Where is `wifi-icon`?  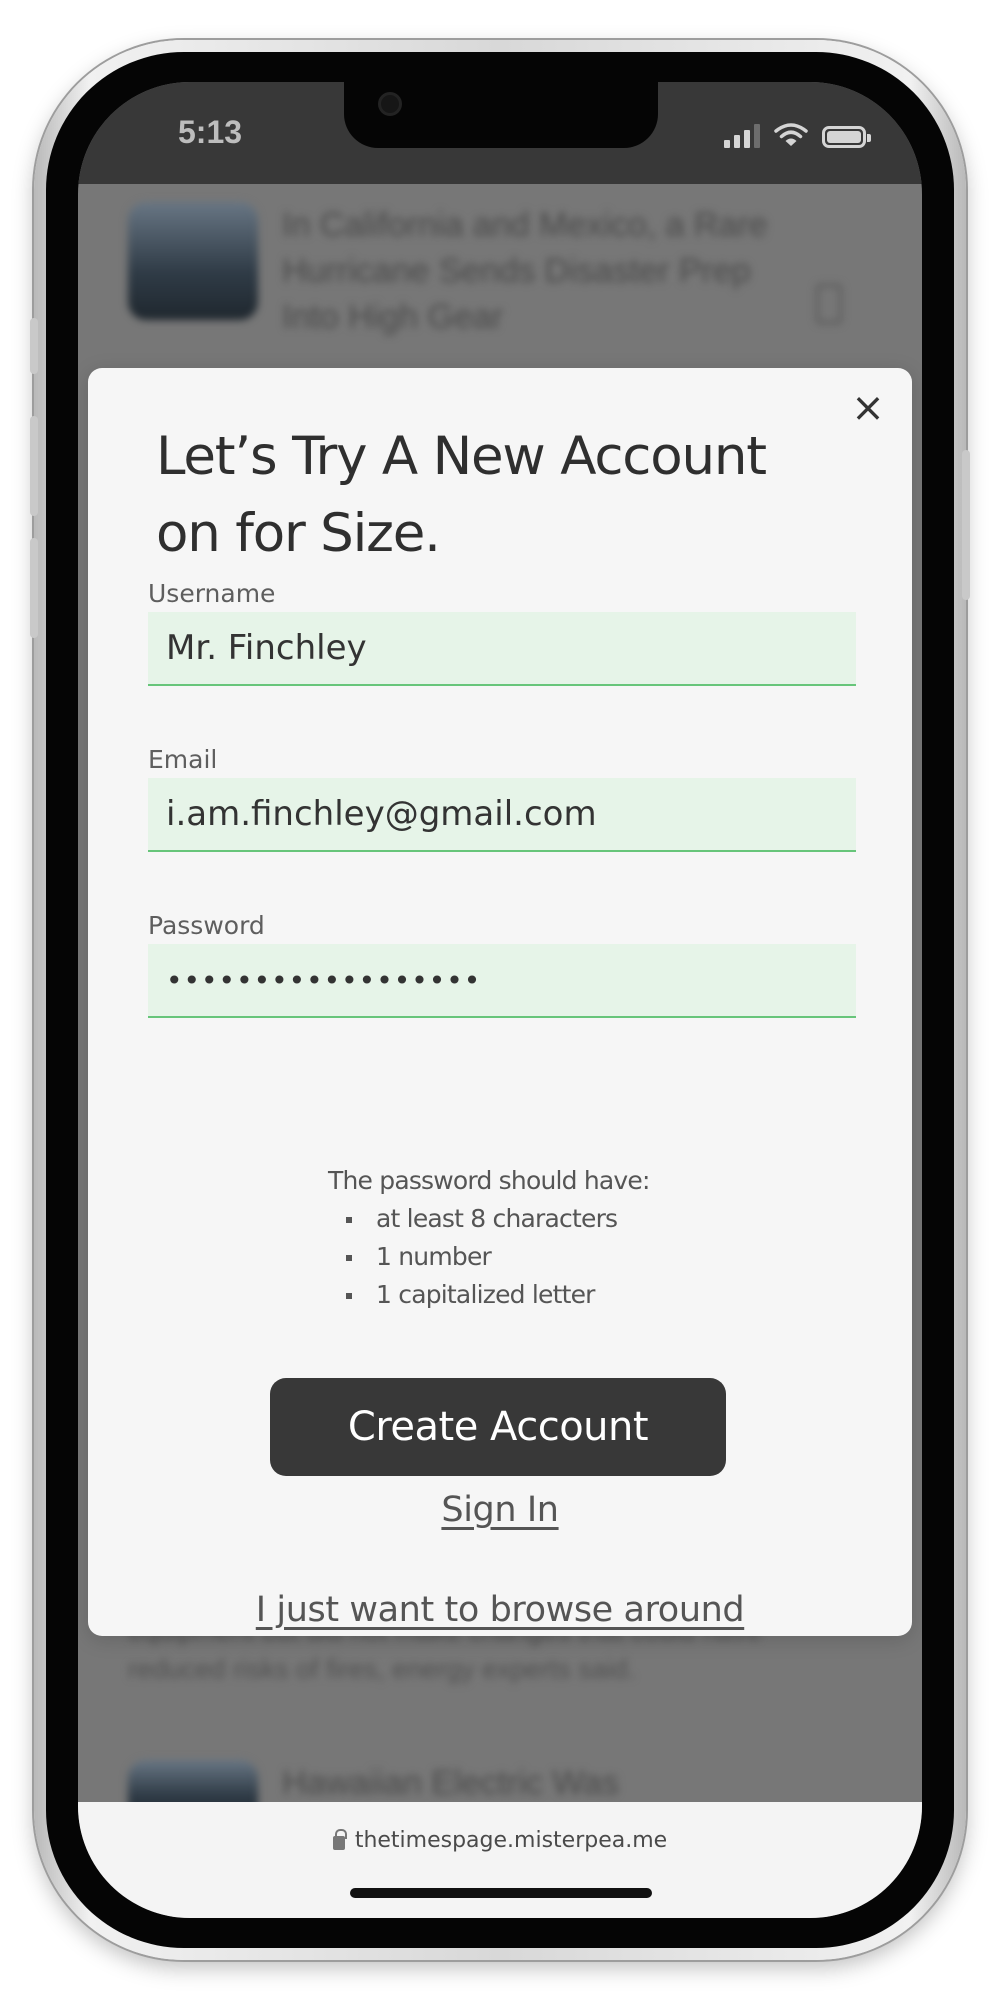 wifi-icon is located at coordinates (791, 134).